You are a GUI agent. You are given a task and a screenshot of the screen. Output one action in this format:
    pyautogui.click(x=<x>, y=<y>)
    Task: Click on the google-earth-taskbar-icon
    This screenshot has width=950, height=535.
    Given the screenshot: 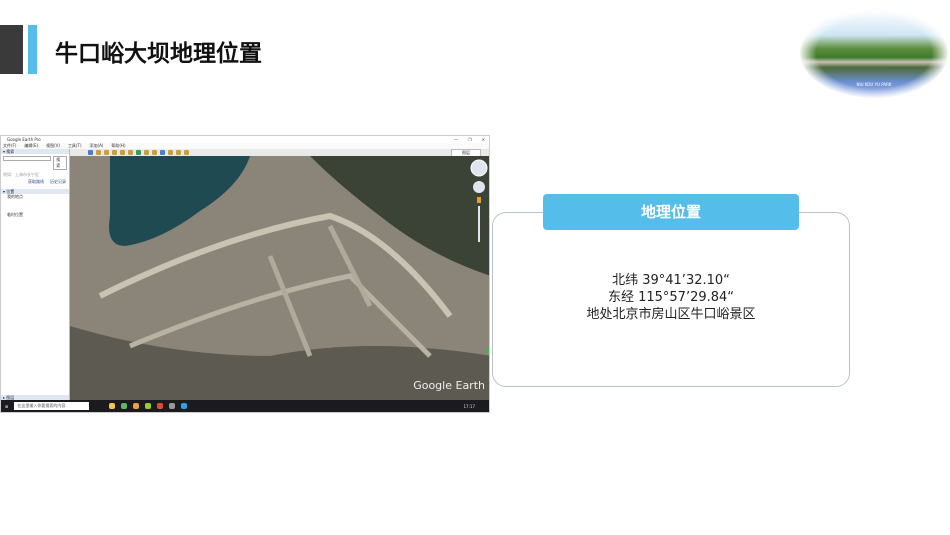 What is the action you would take?
    pyautogui.click(x=172, y=406)
    